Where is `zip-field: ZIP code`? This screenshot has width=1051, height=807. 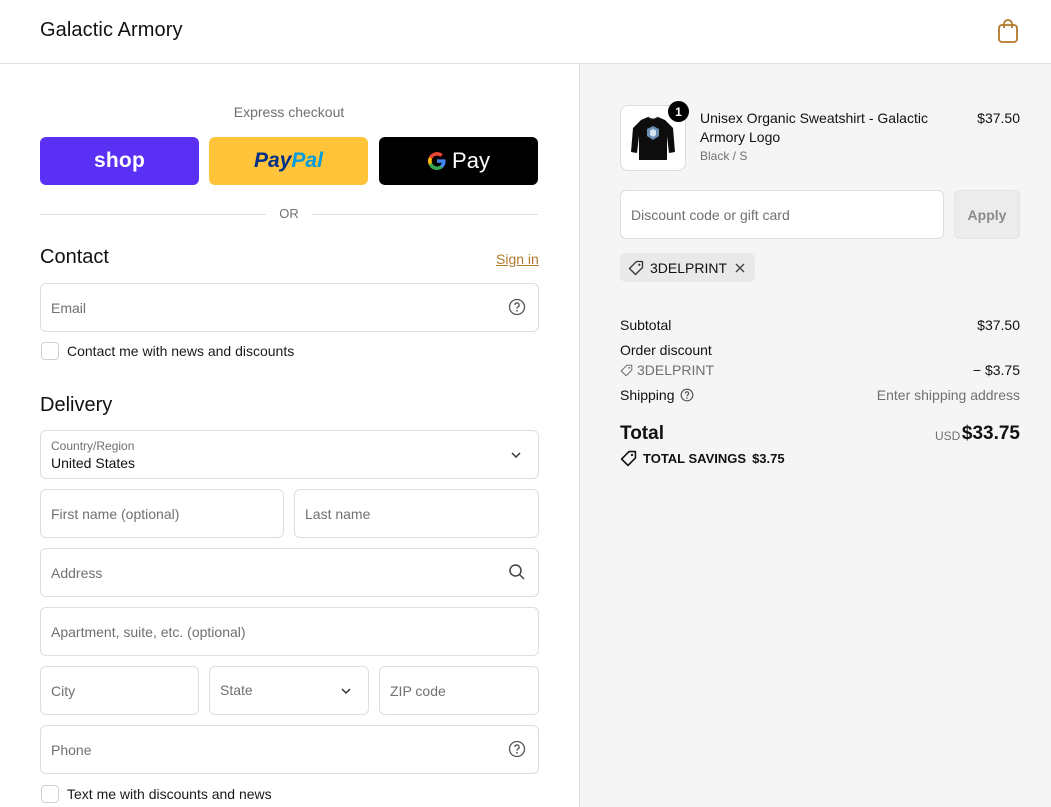 zip-field: ZIP code is located at coordinates (459, 690).